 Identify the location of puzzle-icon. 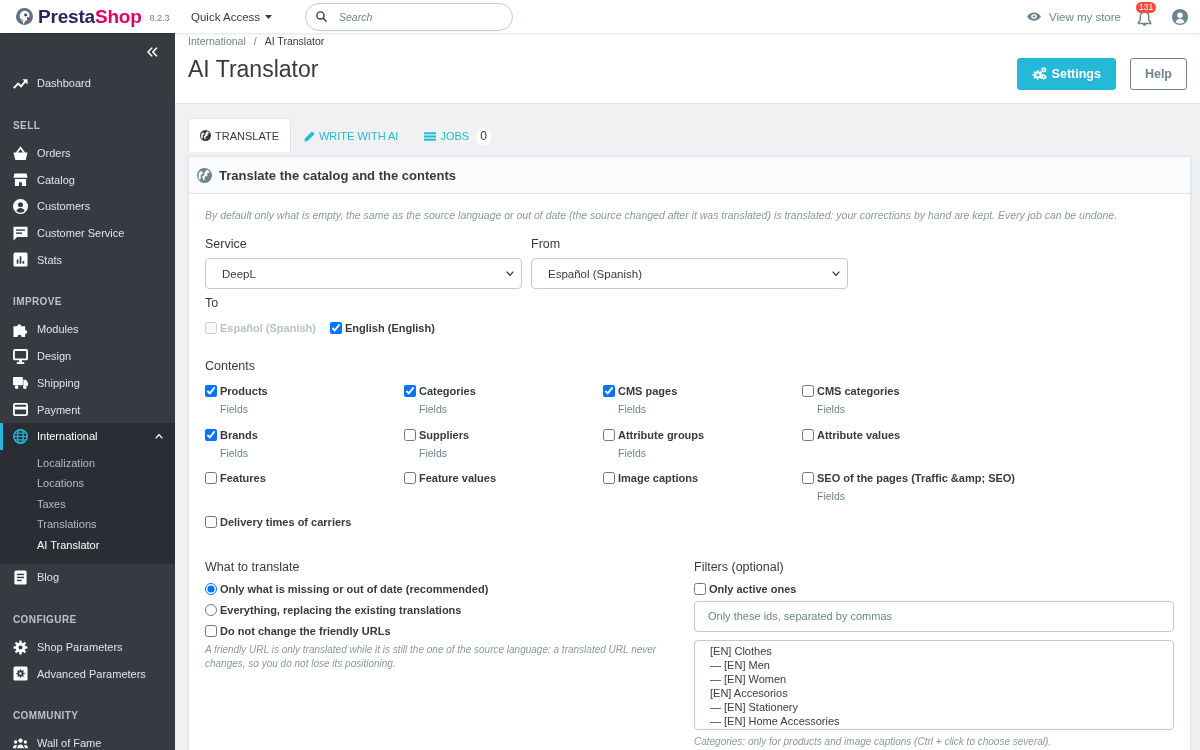
(20, 329).